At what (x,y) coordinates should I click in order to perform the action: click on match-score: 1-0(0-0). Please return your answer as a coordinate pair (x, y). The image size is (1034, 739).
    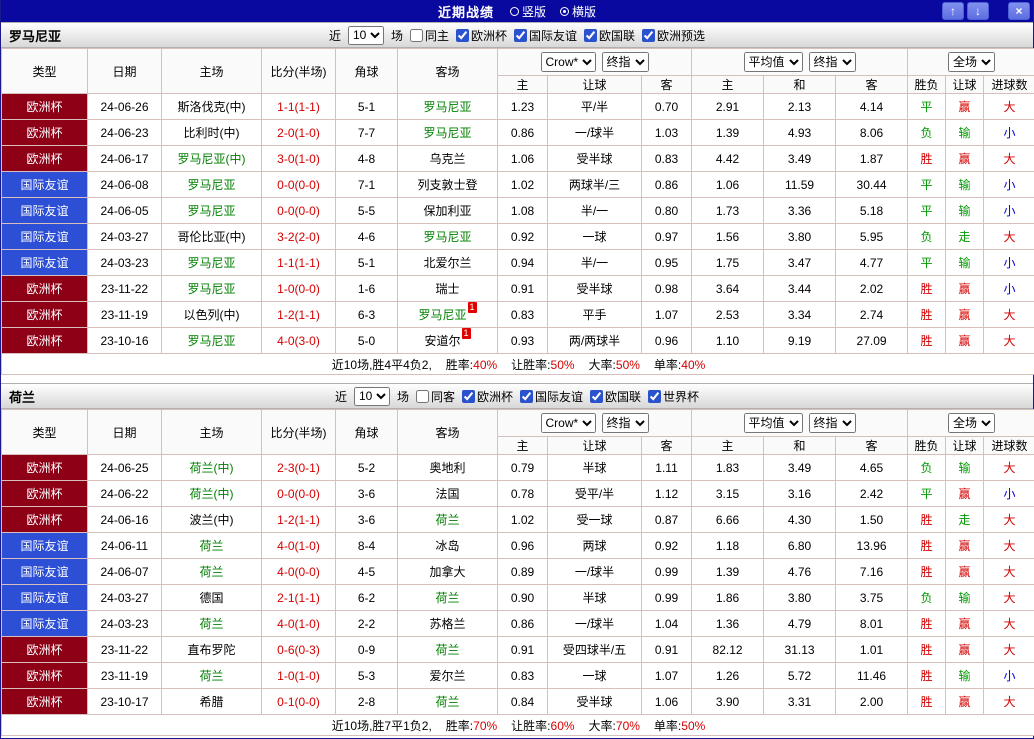
    Looking at the image, I should click on (298, 288).